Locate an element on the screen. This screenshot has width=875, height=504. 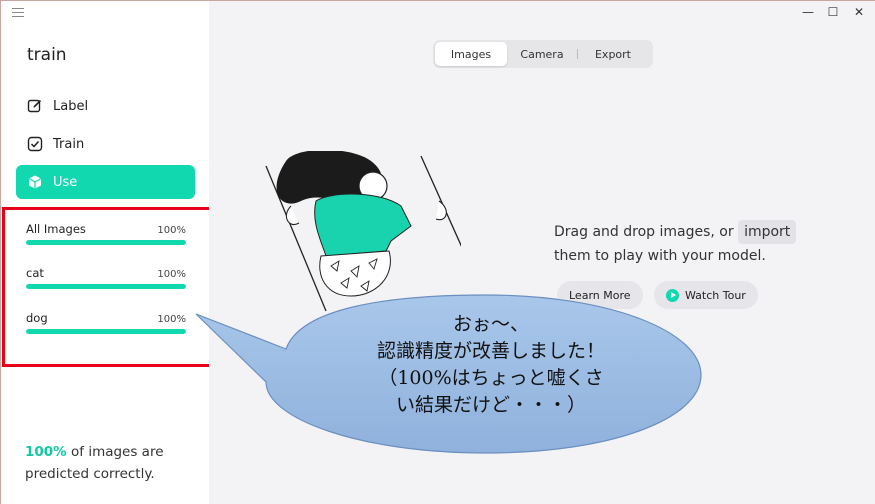
cube-icon is located at coordinates (35, 182).